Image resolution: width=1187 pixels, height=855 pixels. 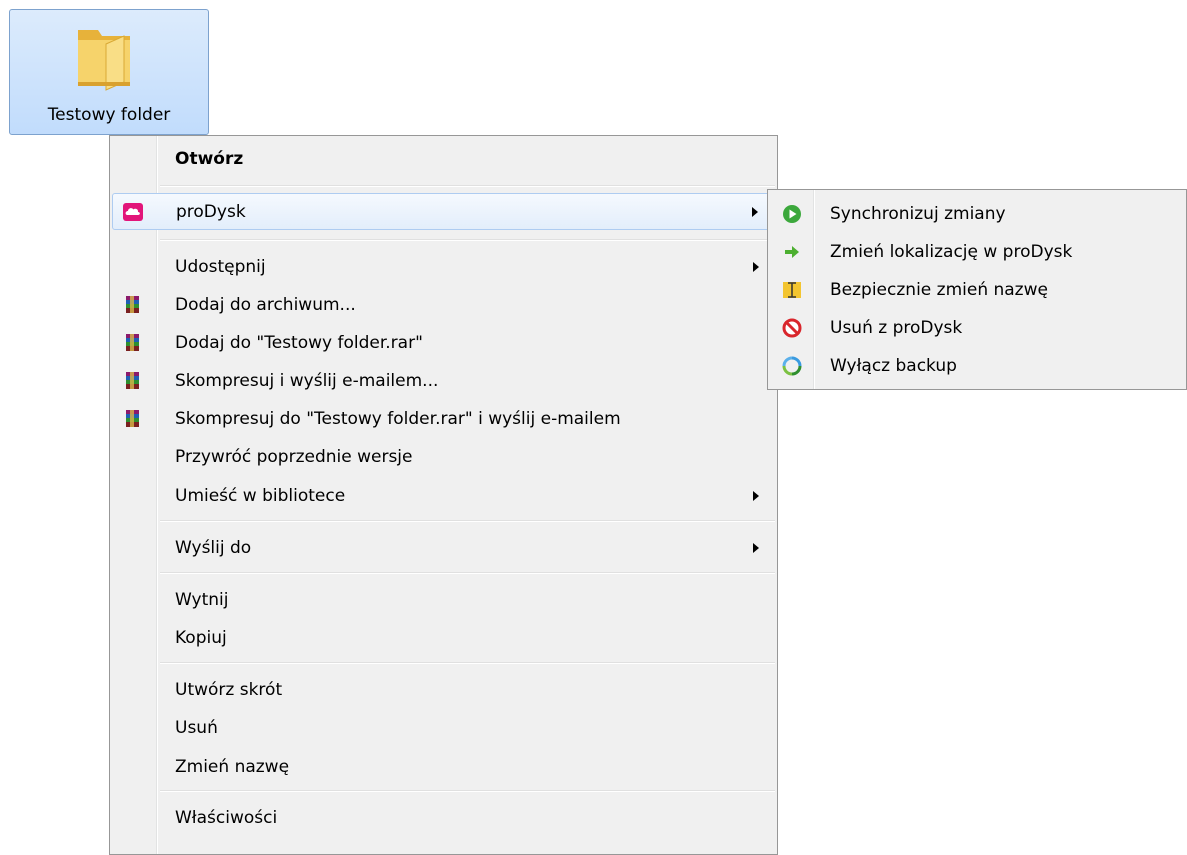 I want to click on menu-item-copy: Kopiuj, so click(x=443, y=637).